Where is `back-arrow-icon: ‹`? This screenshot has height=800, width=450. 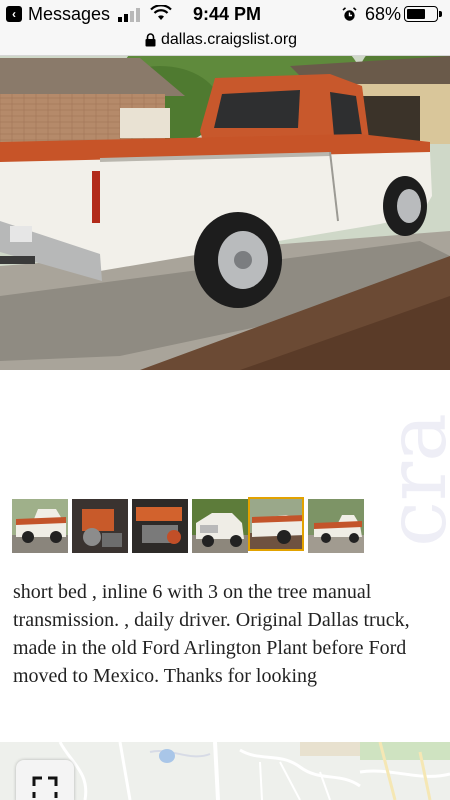
back-arrow-icon: ‹ is located at coordinates (14, 14).